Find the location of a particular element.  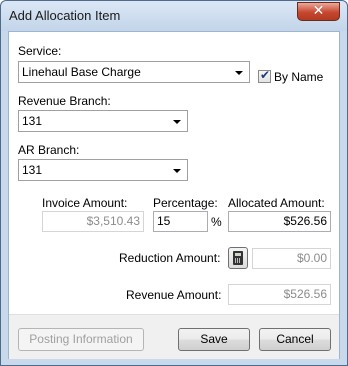

invoice-amount-field: $3,510.43 is located at coordinates (93, 221).